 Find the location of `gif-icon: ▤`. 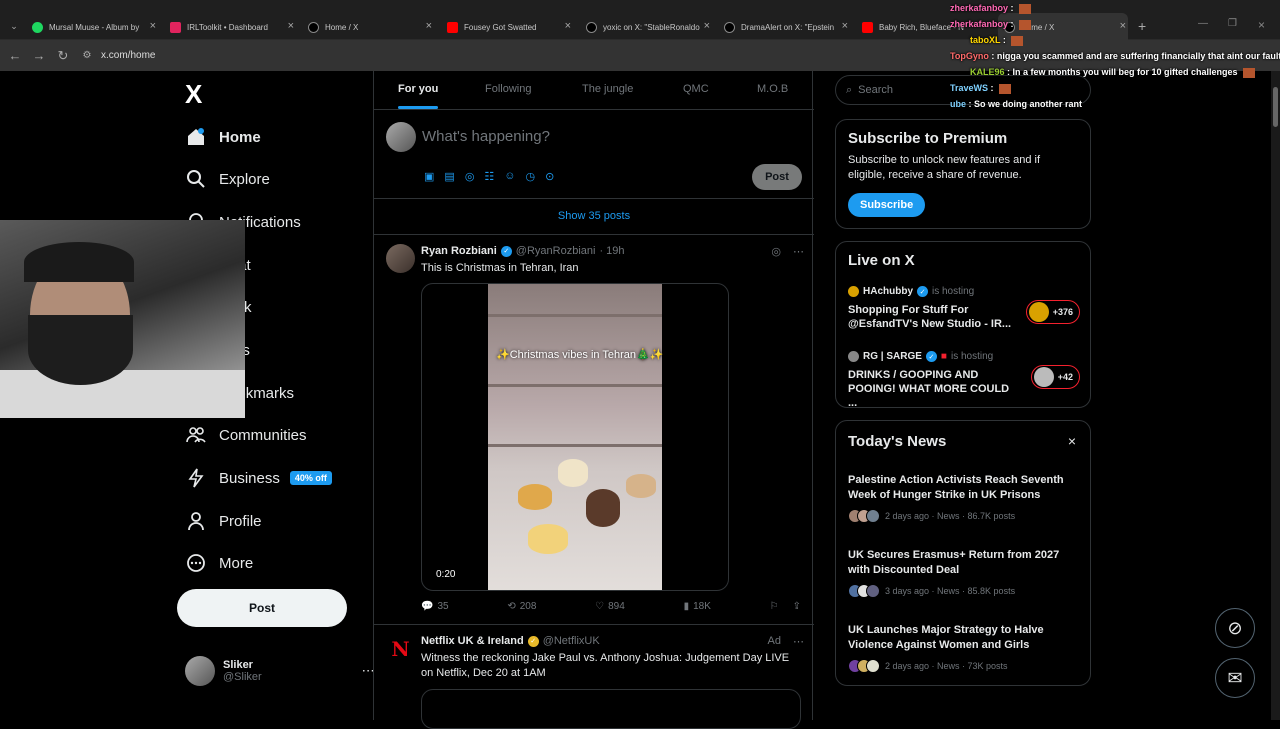

gif-icon: ▤ is located at coordinates (449, 176).